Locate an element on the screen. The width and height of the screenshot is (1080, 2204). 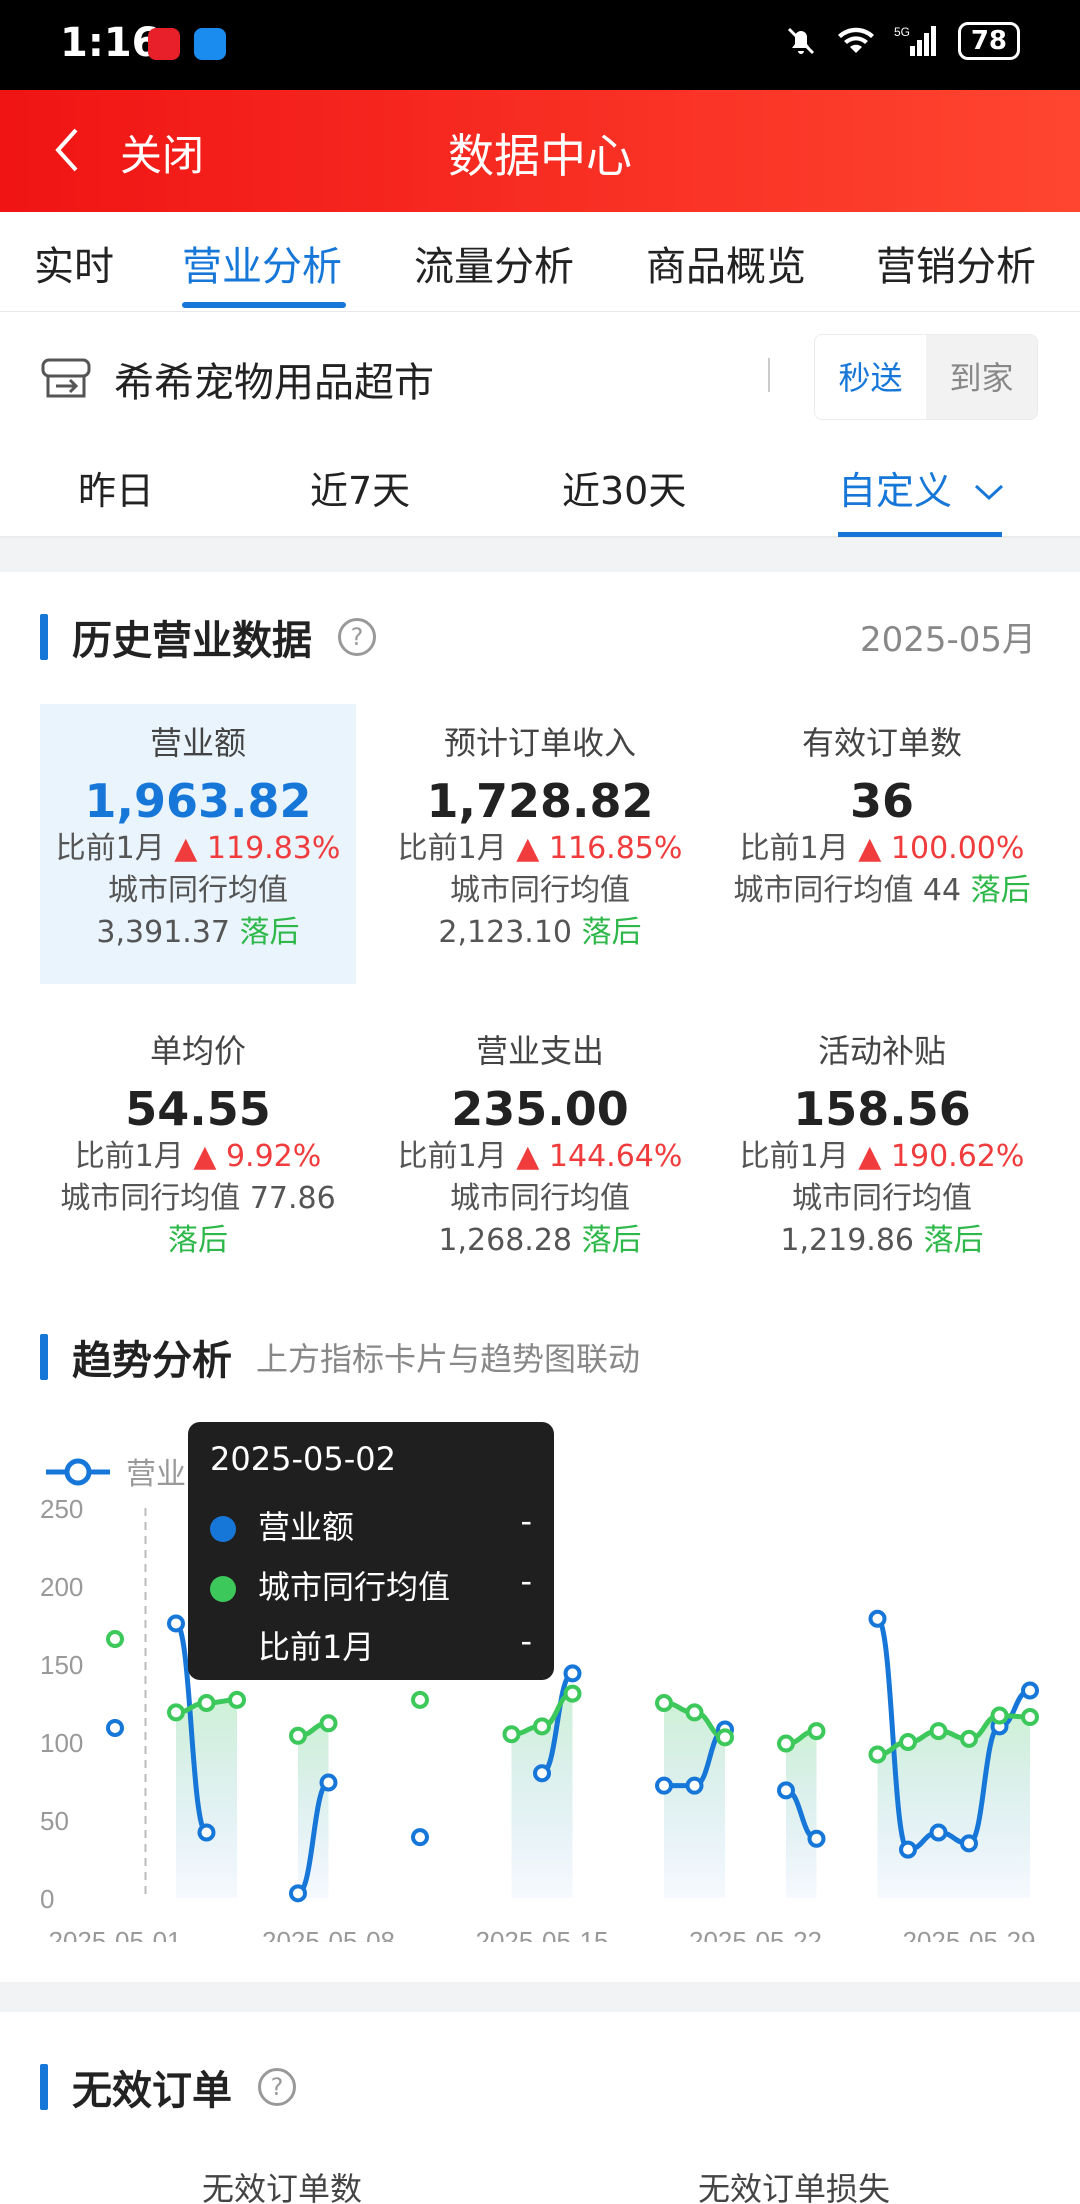
mode-instant-delivery: 秒送 is located at coordinates (870, 377).